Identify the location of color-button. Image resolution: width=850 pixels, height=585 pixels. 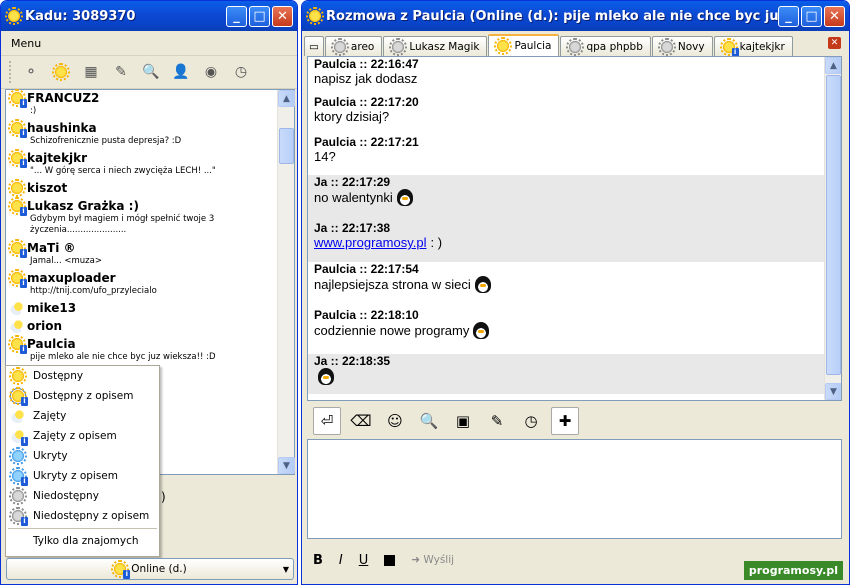
(390, 560).